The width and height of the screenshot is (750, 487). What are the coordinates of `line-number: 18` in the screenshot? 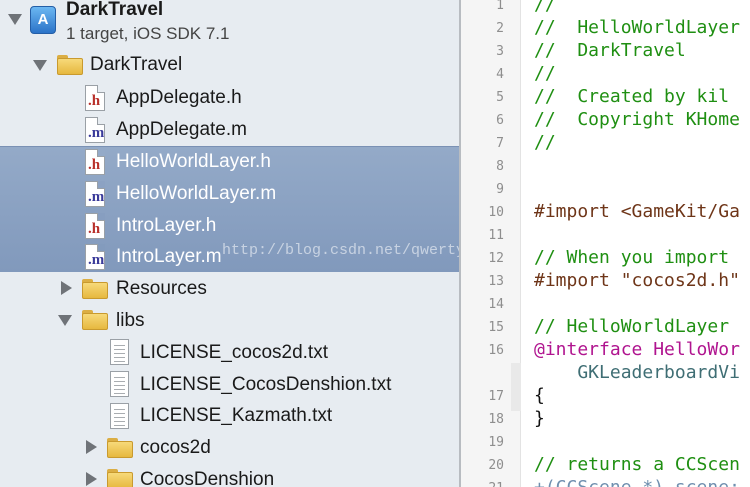 It's located at (496, 419).